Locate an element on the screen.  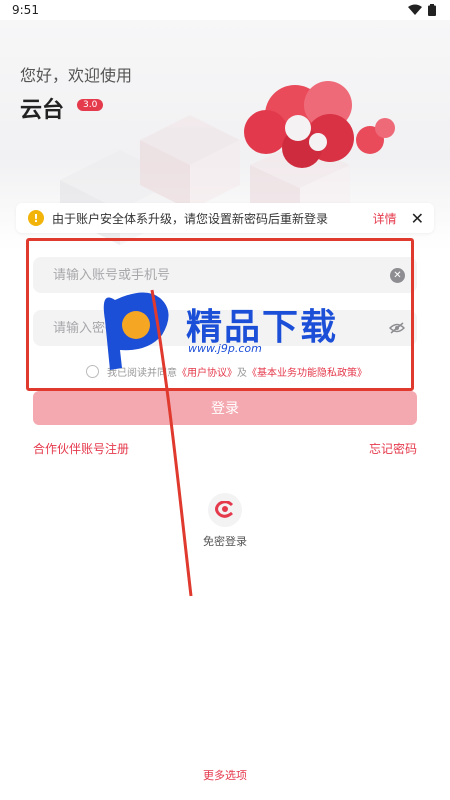
status-bar: 9:51 is located at coordinates (225, 10).